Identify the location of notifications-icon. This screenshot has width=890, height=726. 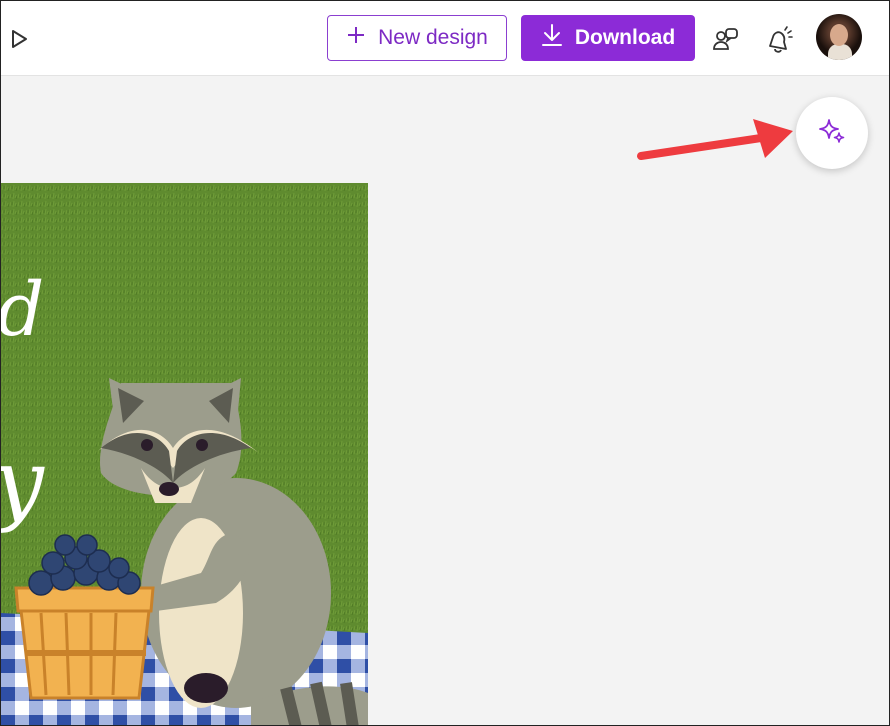
(779, 40).